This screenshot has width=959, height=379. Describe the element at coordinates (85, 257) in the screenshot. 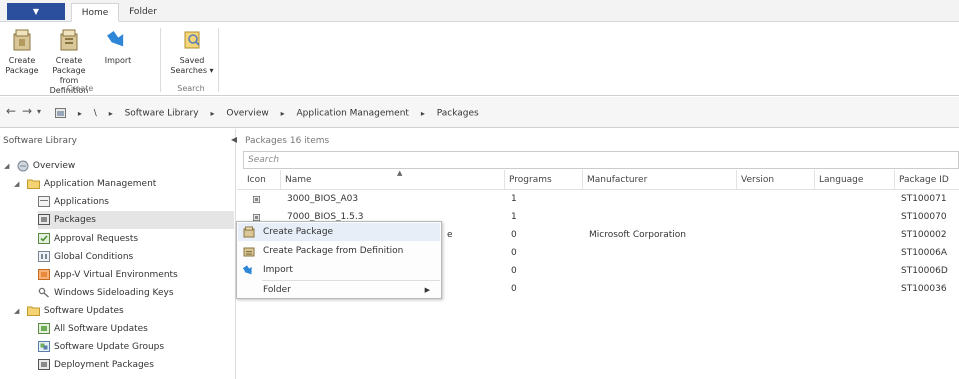

I see `tree-item-global-conditions: Global Conditions` at that location.